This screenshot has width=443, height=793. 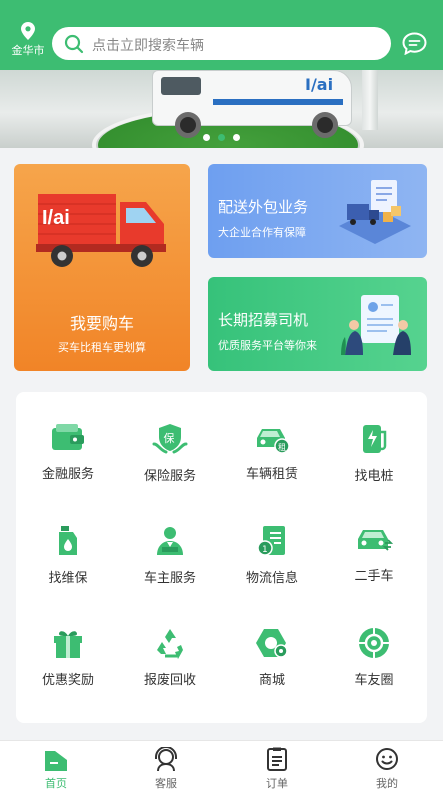 I want to click on search-bar: 点击立即搜索车辆, so click(x=221, y=43).